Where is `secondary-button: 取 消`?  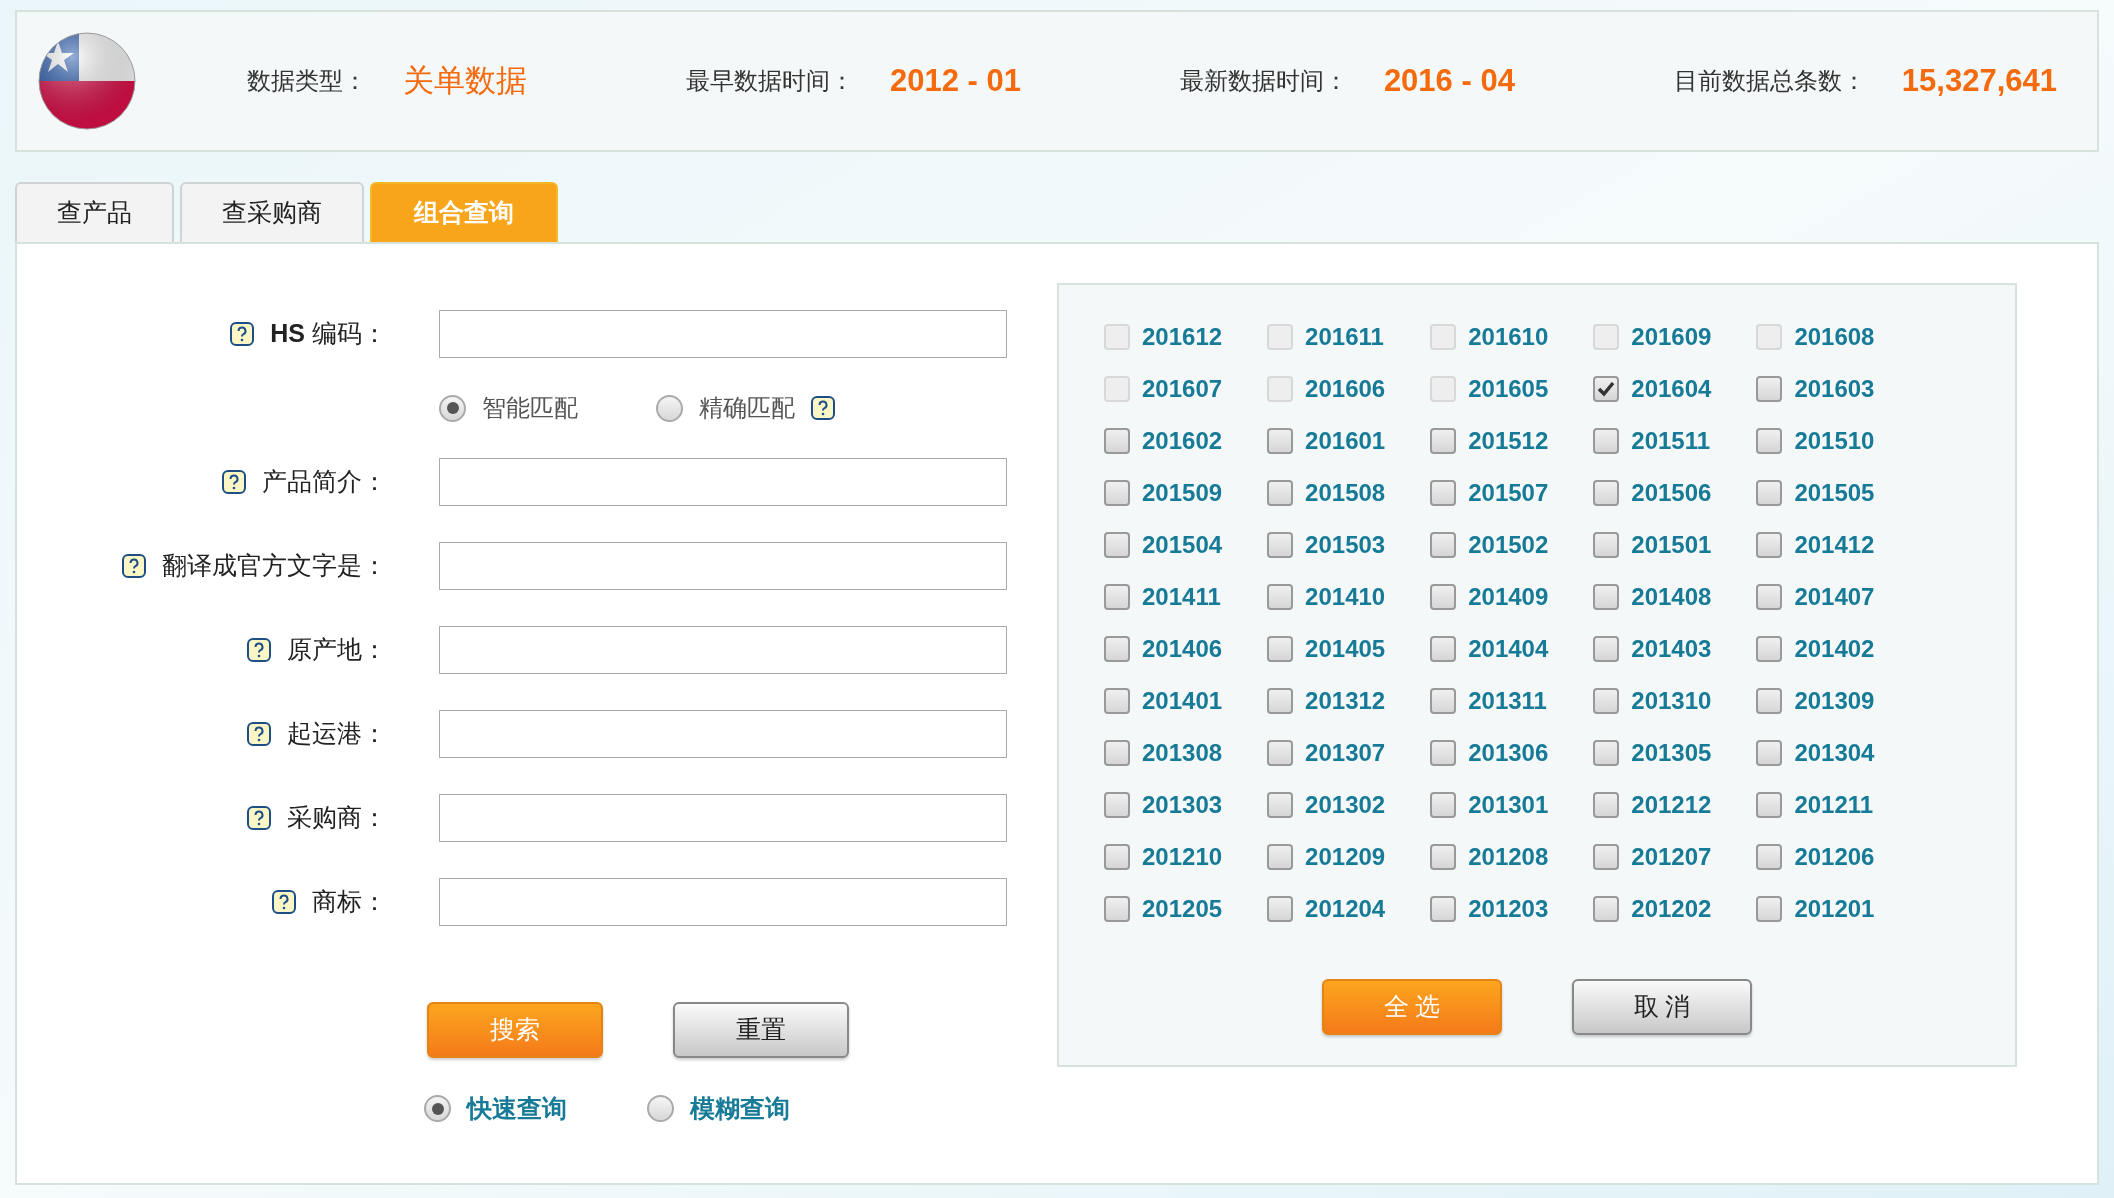
secondary-button: 取 消 is located at coordinates (1662, 1007).